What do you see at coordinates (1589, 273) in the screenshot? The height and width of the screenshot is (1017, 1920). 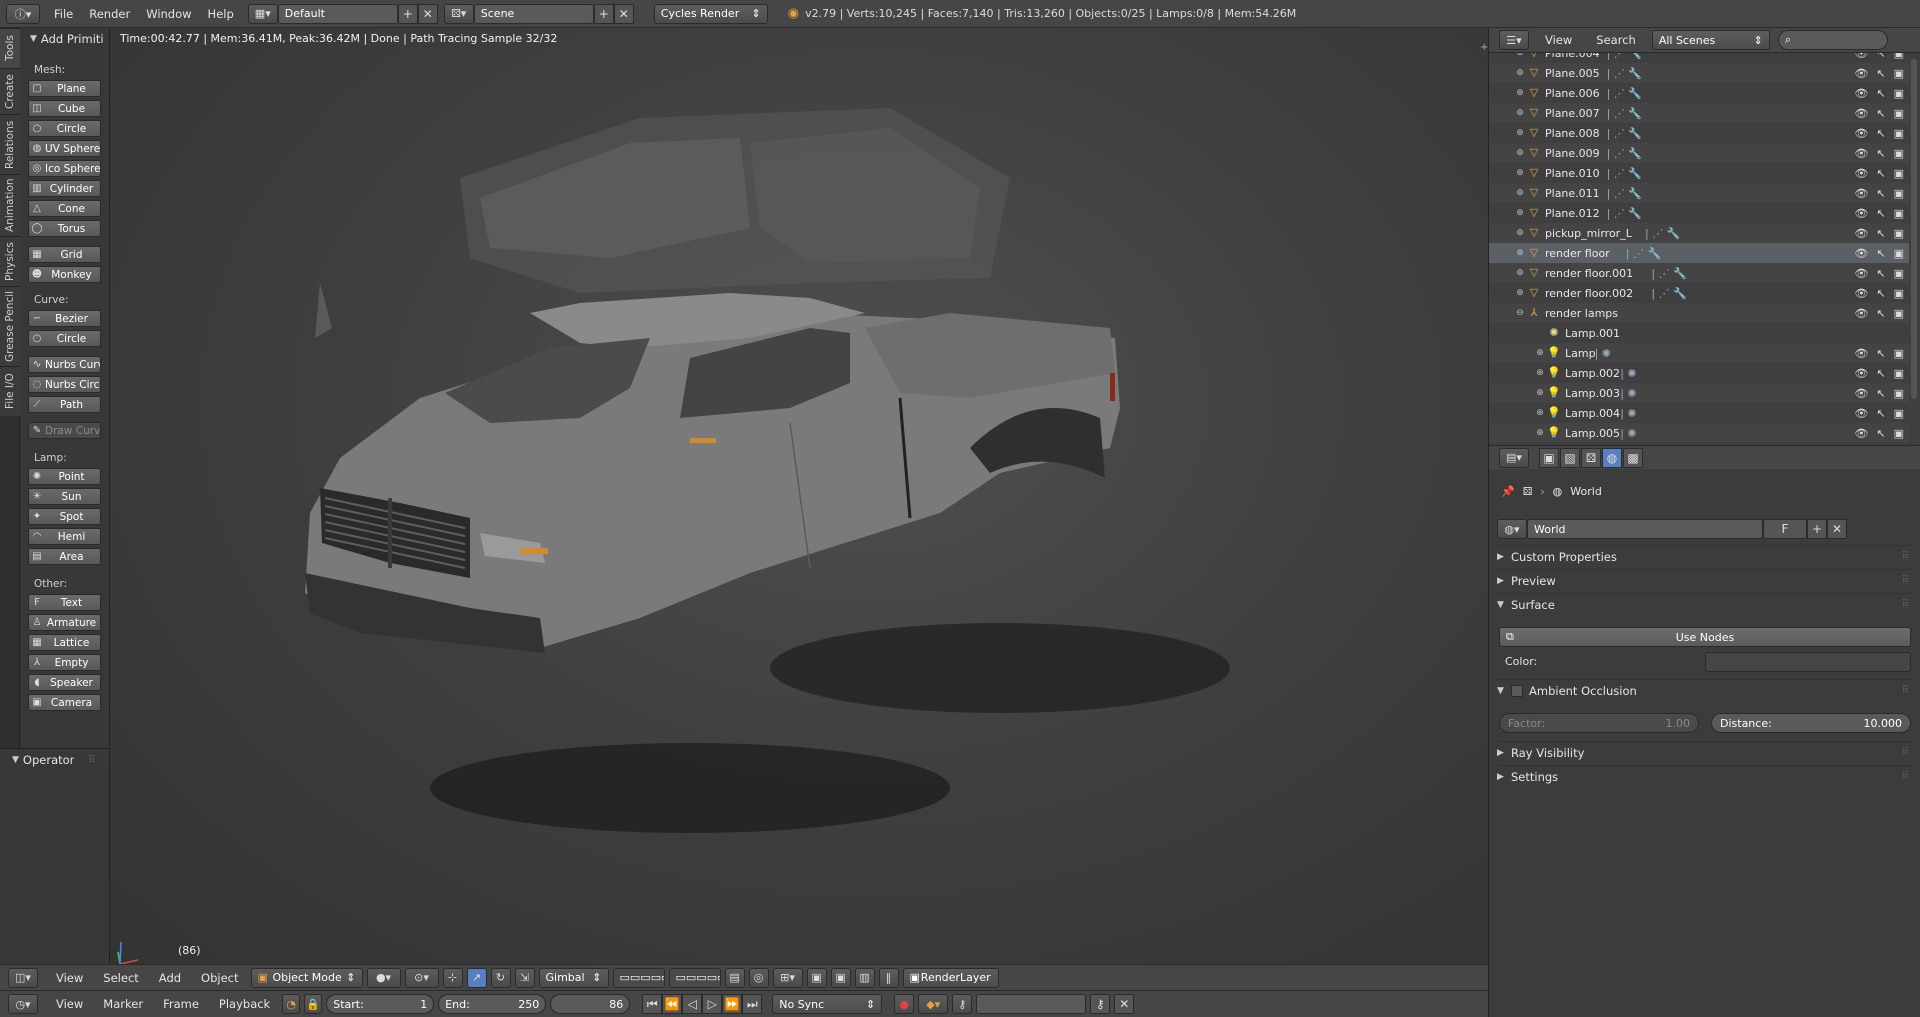 I see `outliner-item-name: render floor.001` at bounding box center [1589, 273].